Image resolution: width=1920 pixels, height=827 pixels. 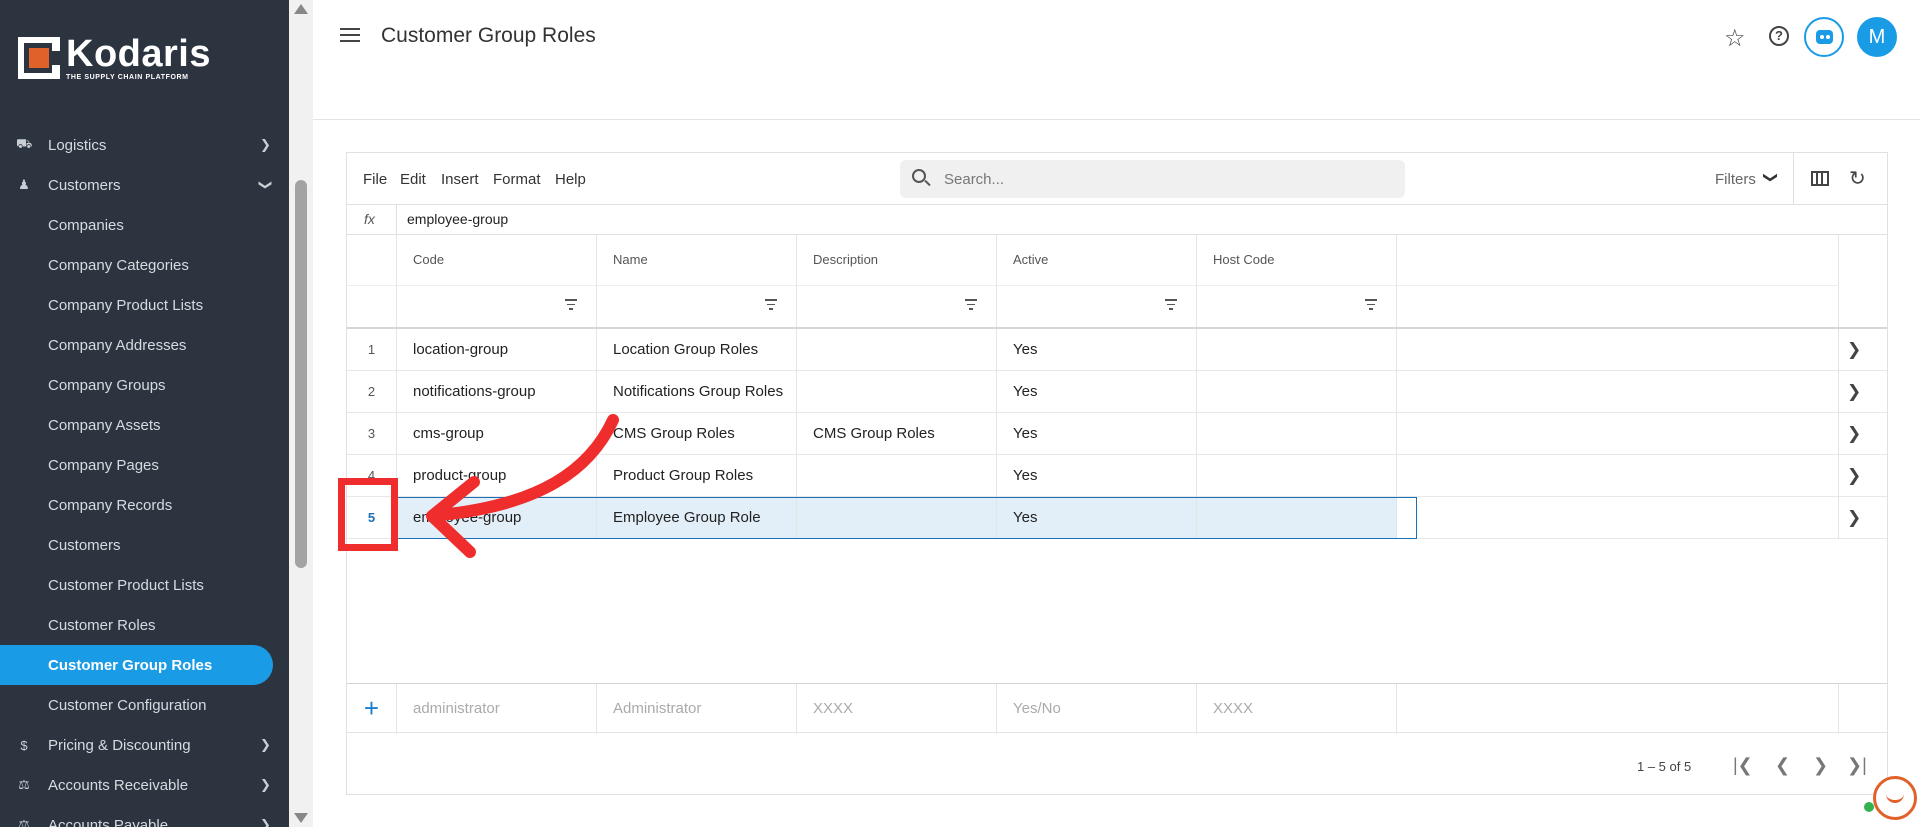 I want to click on search-input, so click(x=1164, y=179).